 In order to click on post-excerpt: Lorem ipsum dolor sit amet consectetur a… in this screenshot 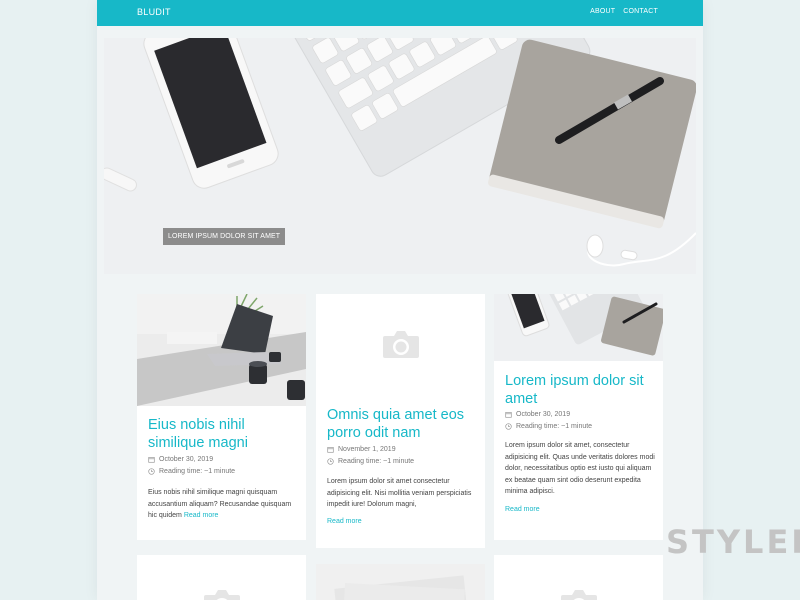, I will do `click(399, 493)`.